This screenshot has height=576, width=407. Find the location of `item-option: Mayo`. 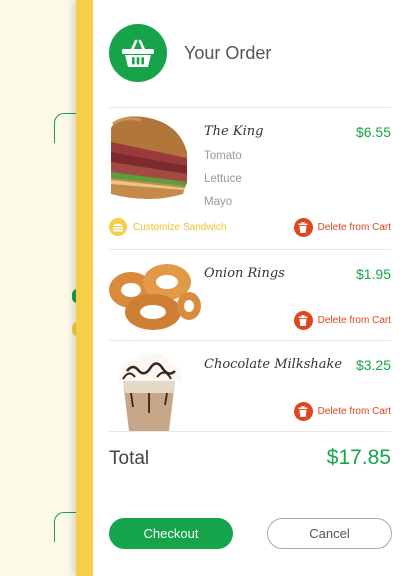

item-option: Mayo is located at coordinates (218, 202).